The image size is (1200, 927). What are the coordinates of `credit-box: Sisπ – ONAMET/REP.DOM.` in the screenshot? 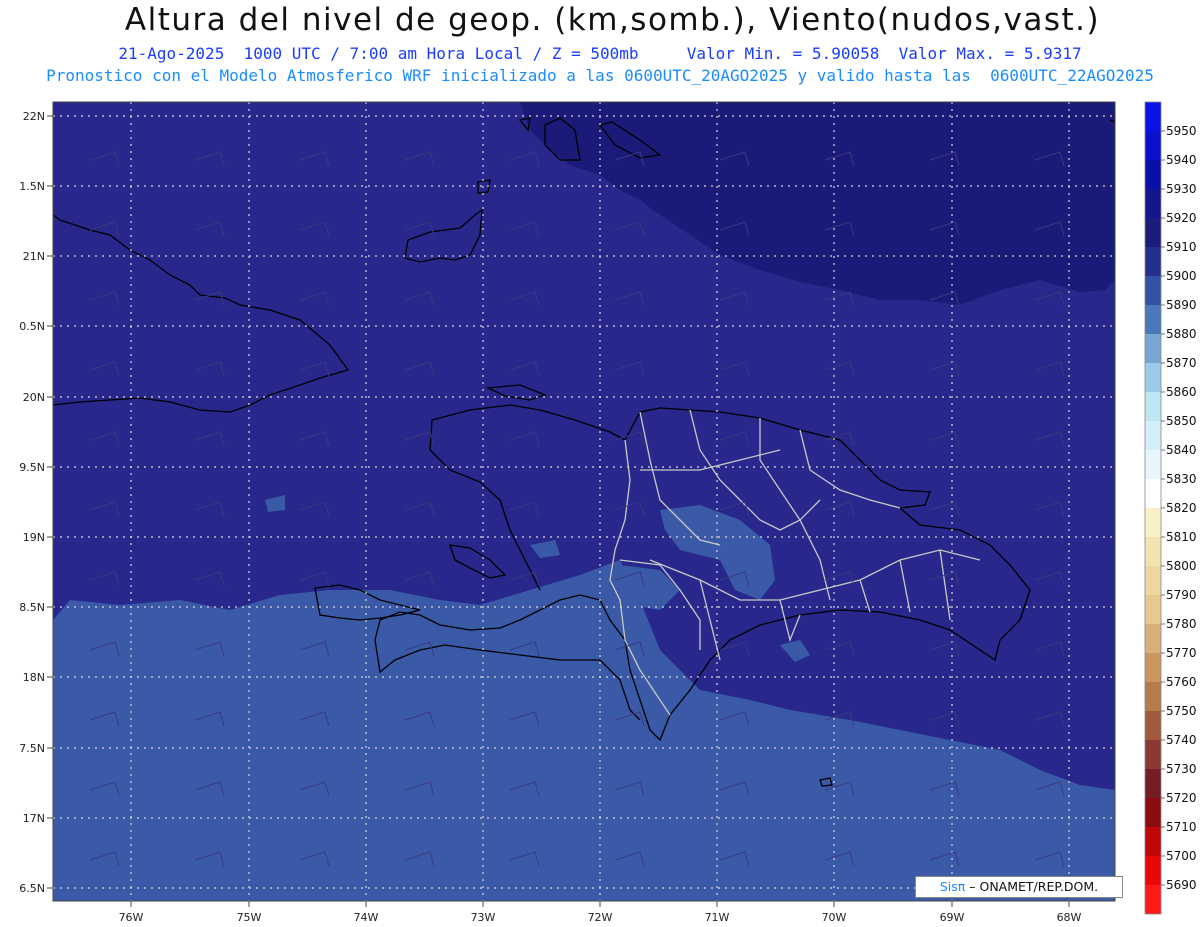 It's located at (1019, 887).